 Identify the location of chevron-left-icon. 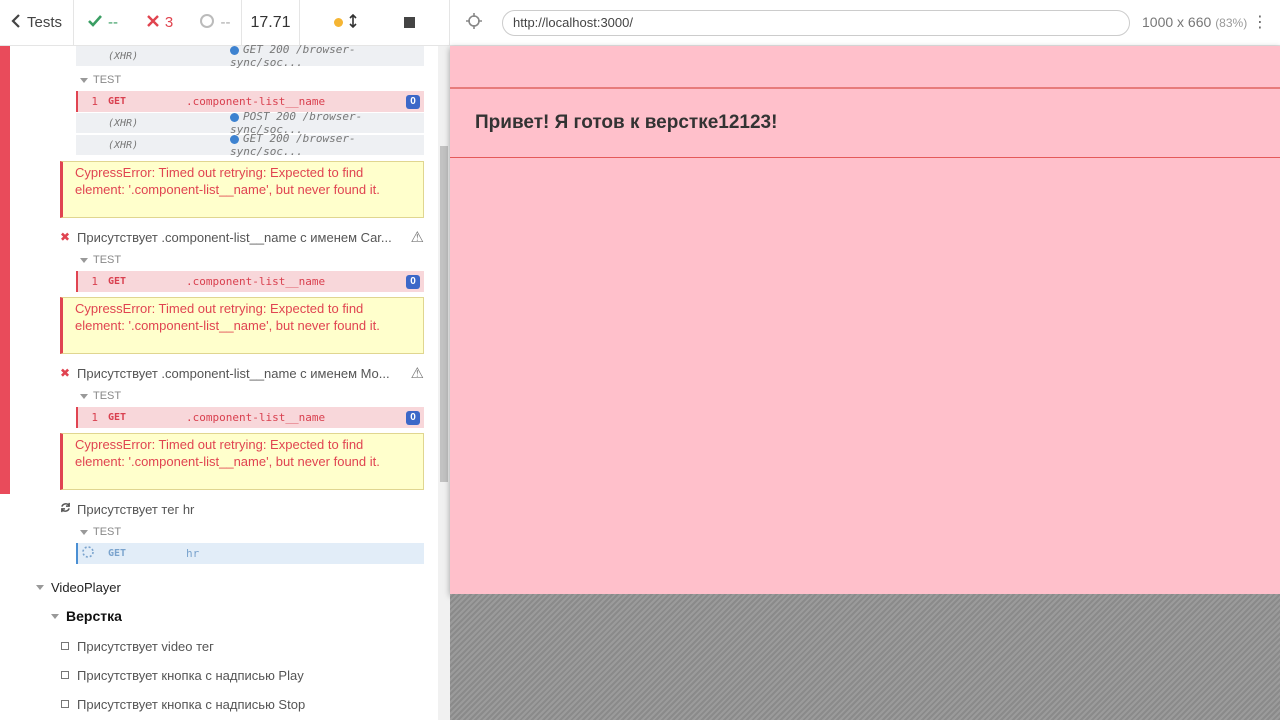
(16, 22).